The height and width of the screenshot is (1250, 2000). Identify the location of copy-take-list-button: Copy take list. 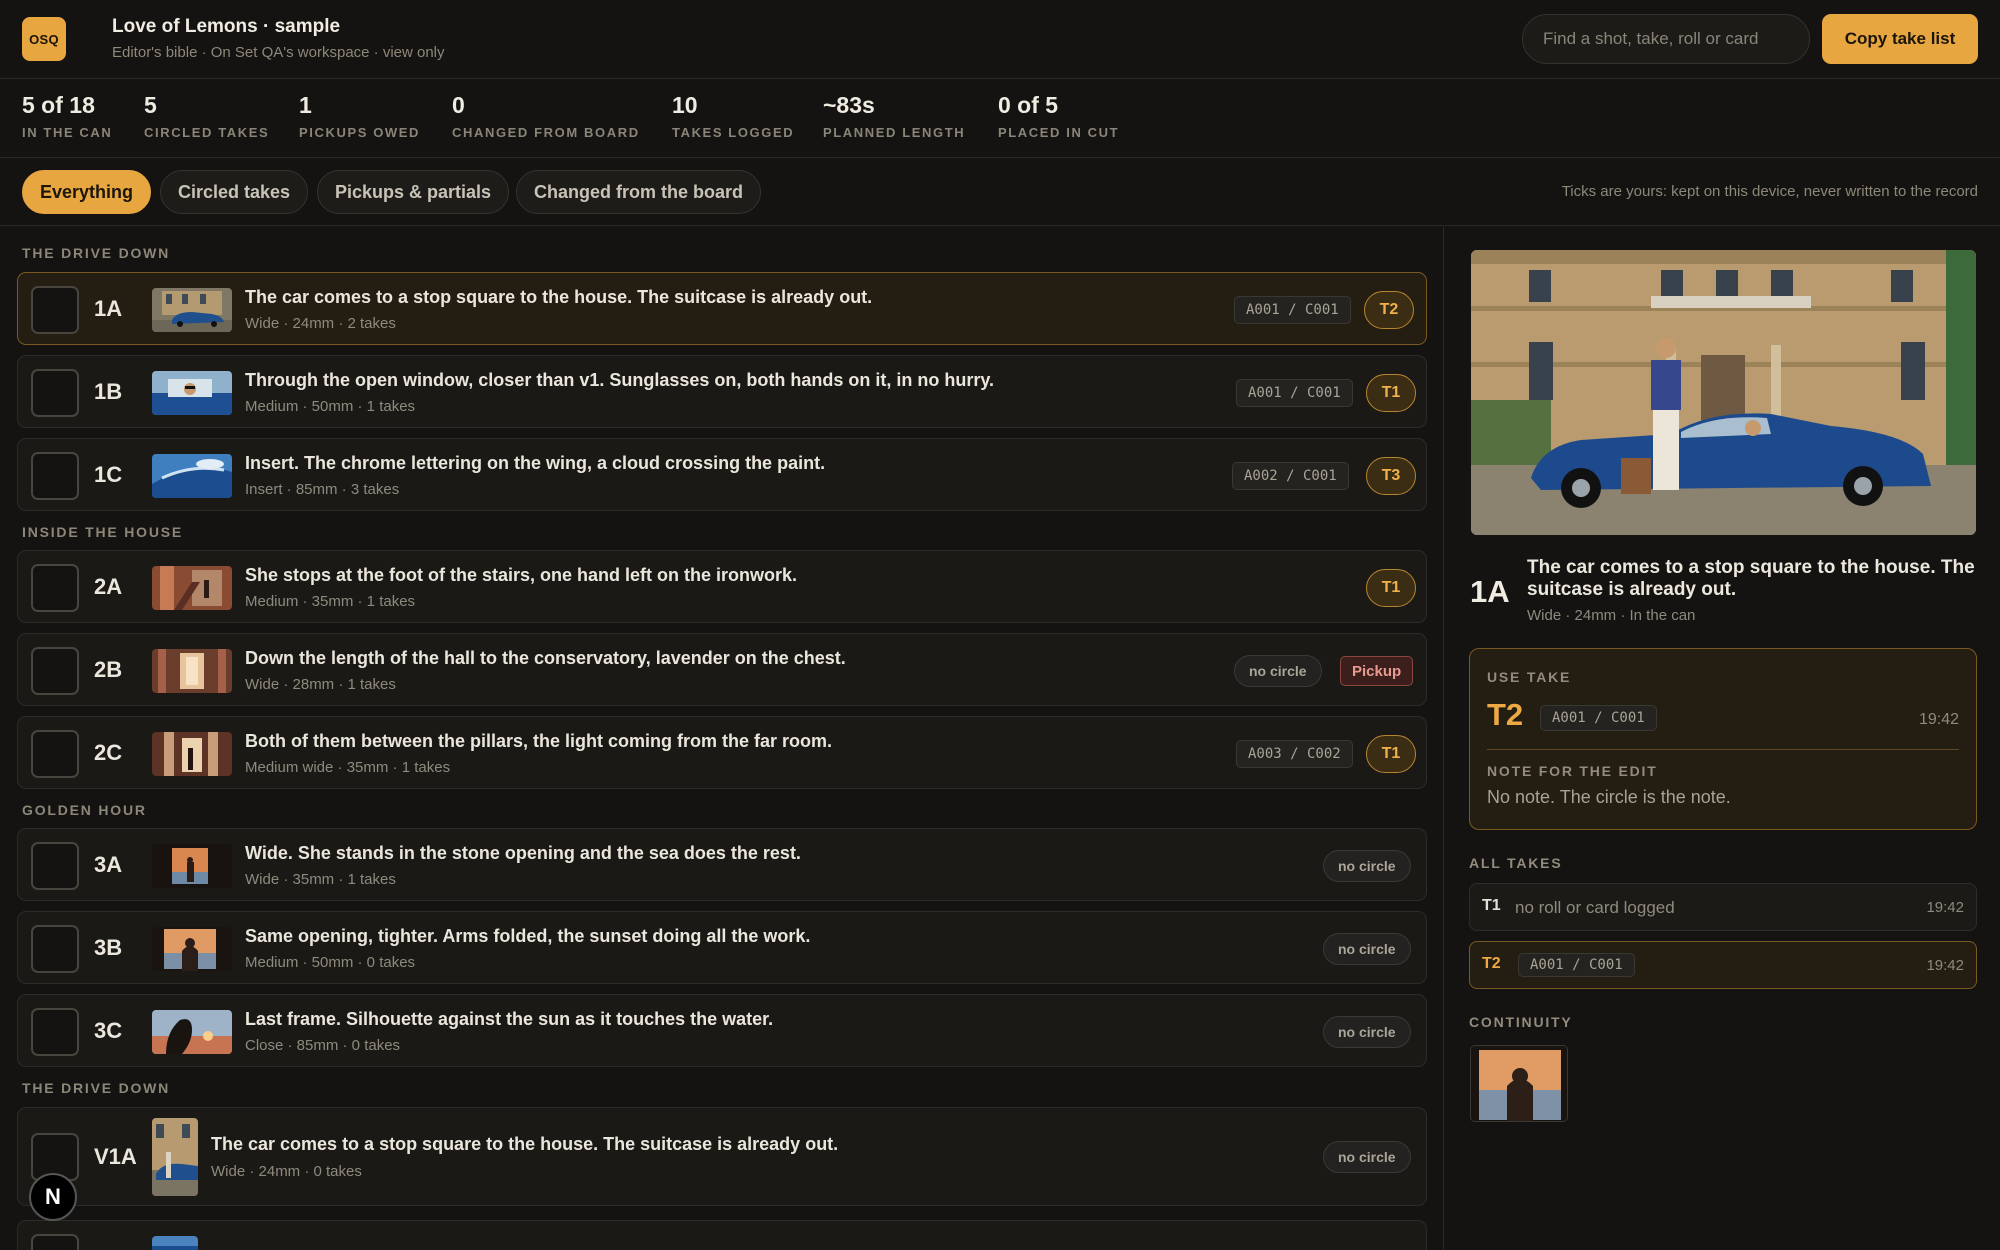
(1900, 39).